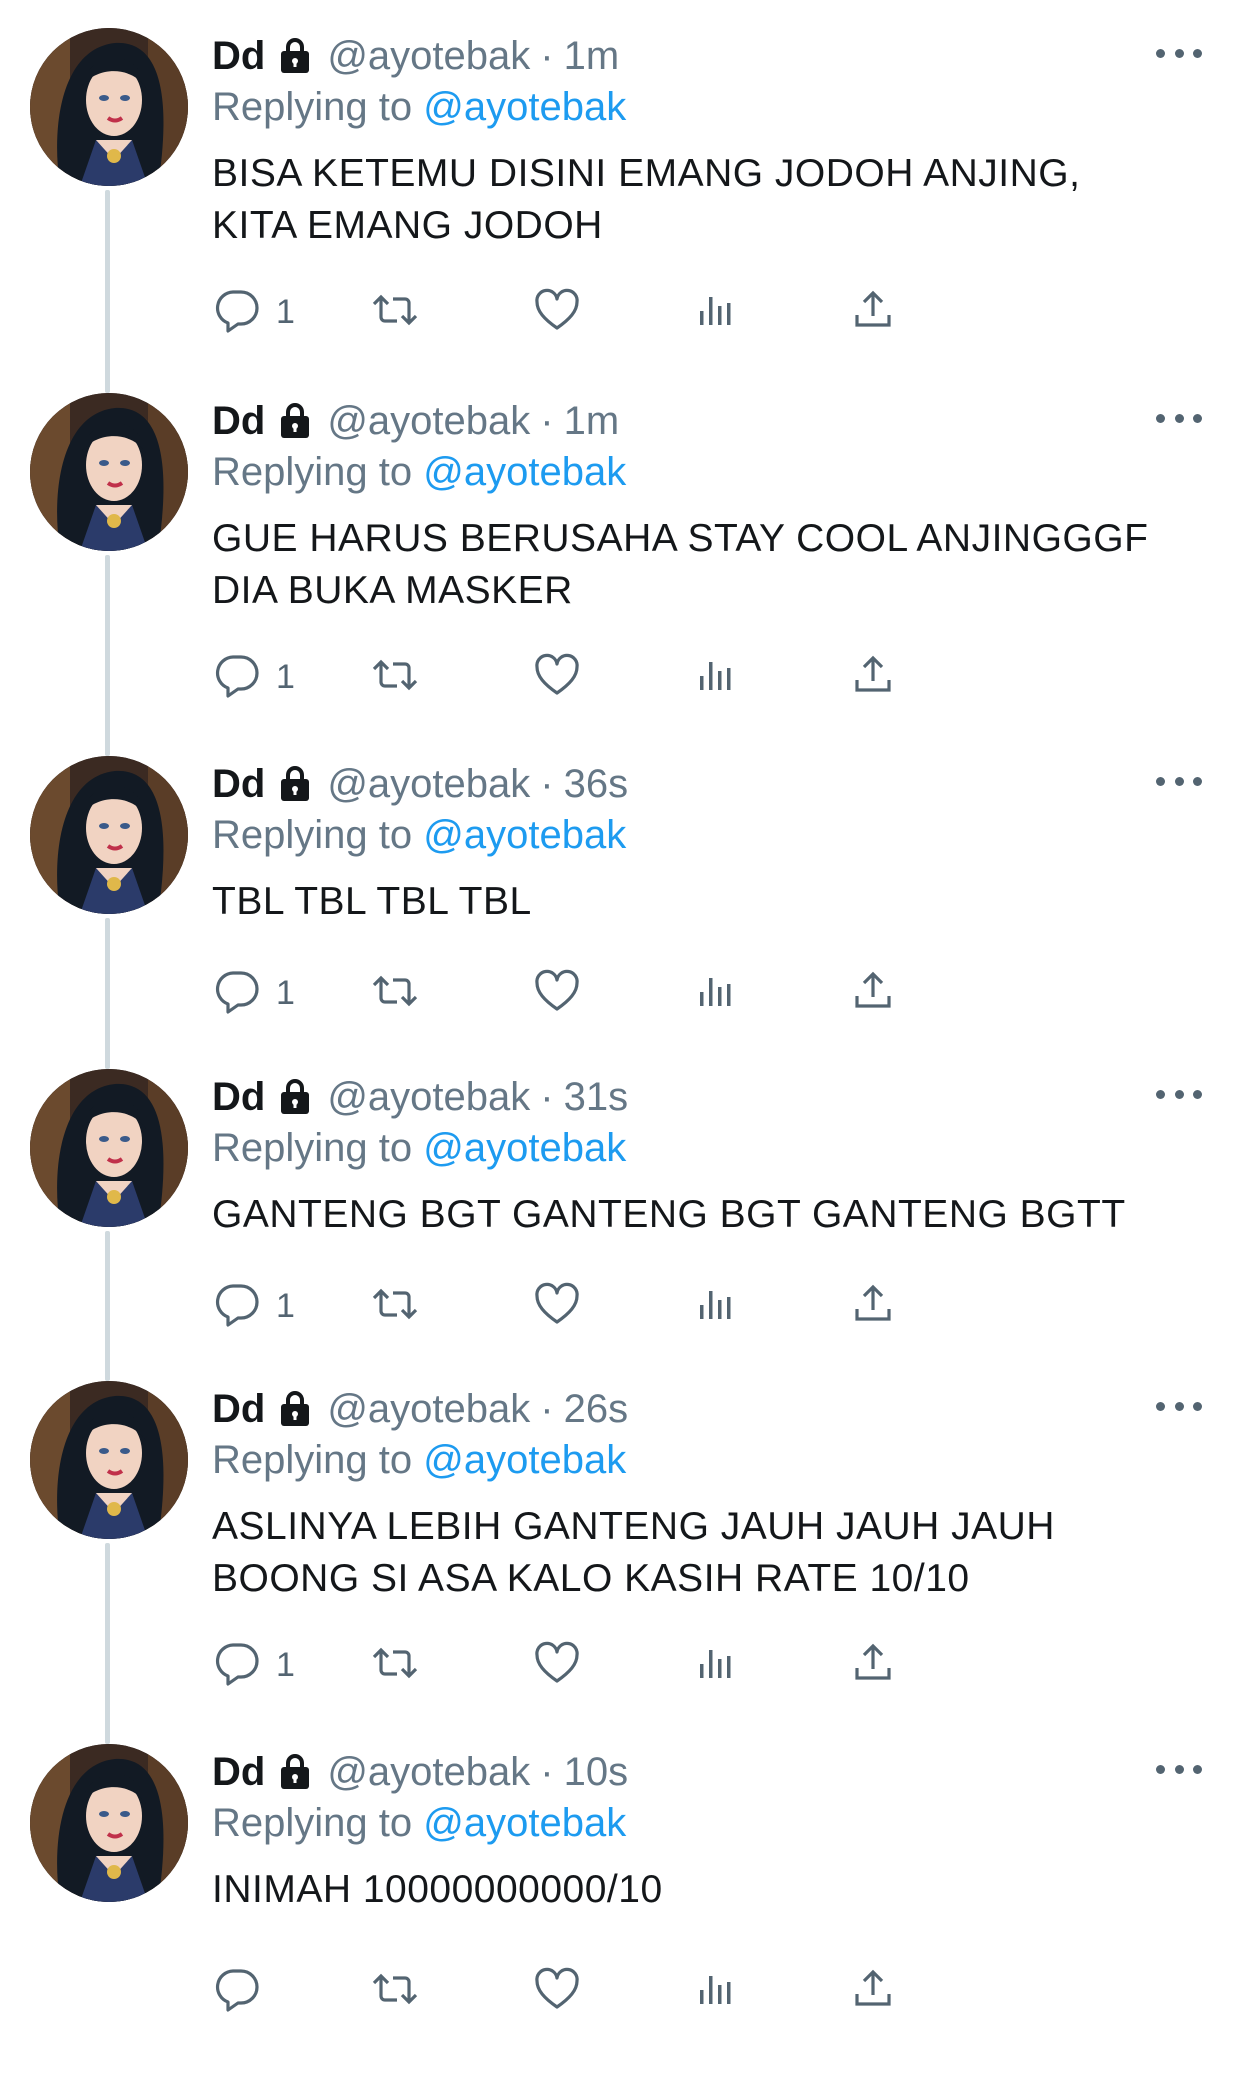 The height and width of the screenshot is (2081, 1241). I want to click on tweet-text: INIMAH 10000000000/10, so click(437, 1889).